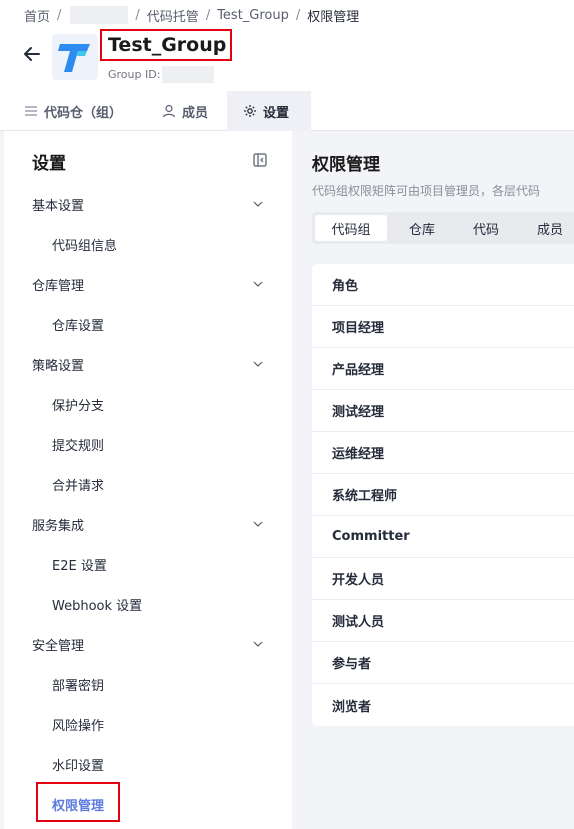 The image size is (574, 829). I want to click on menu-item-merge-requests: 合并请求, so click(78, 484).